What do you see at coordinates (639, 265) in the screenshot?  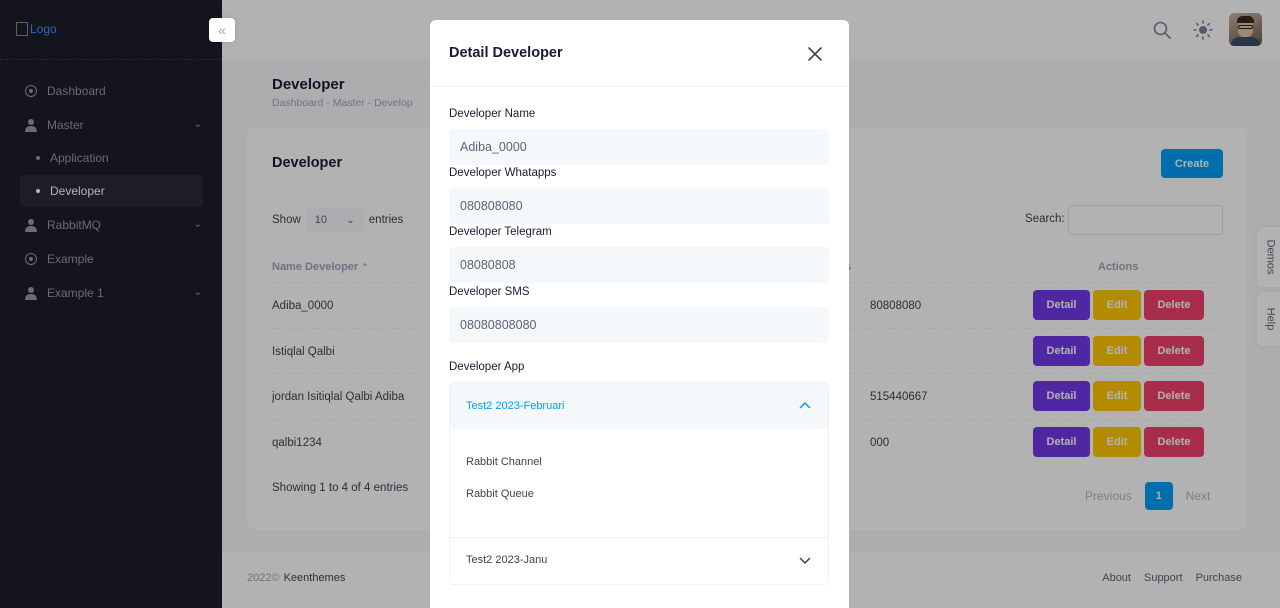 I see `developer-telegram-field: 08080808` at bounding box center [639, 265].